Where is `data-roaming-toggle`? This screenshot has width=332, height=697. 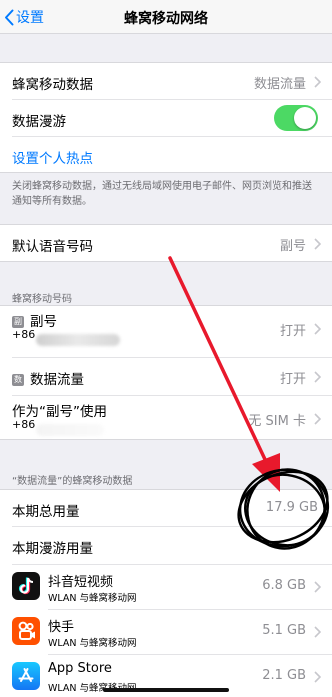
data-roaming-toggle is located at coordinates (296, 118).